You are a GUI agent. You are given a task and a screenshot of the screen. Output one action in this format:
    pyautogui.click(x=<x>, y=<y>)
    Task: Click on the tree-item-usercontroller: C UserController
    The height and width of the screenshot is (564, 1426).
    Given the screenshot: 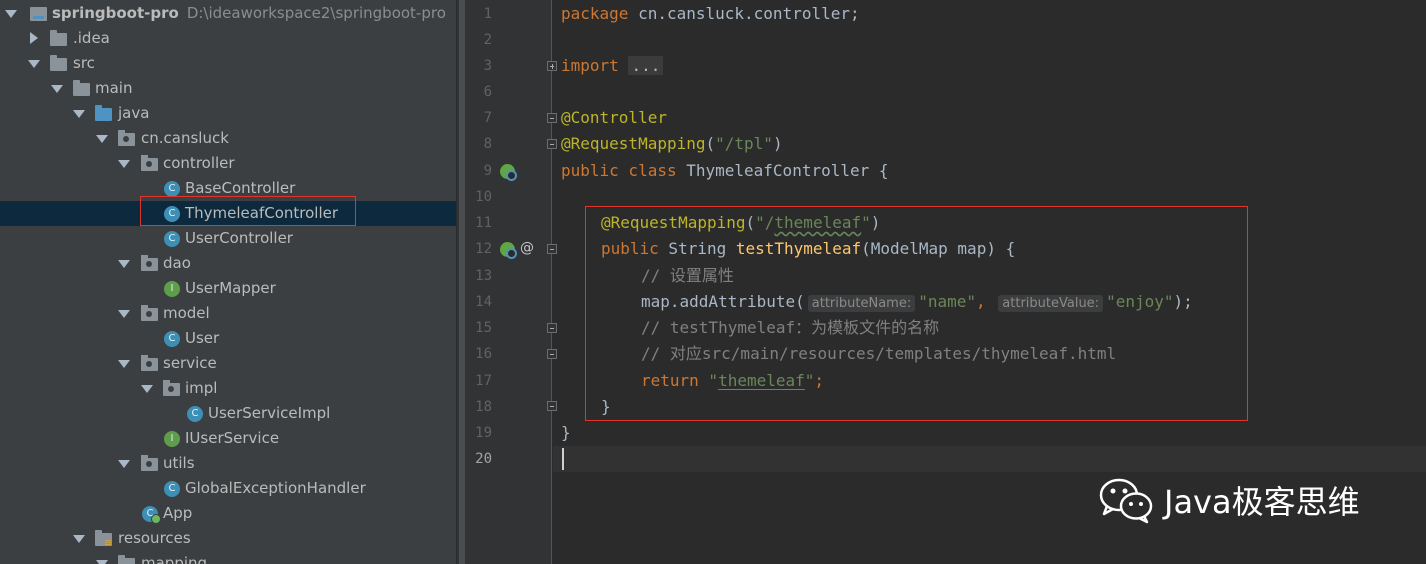 What is the action you would take?
    pyautogui.click(x=228, y=238)
    